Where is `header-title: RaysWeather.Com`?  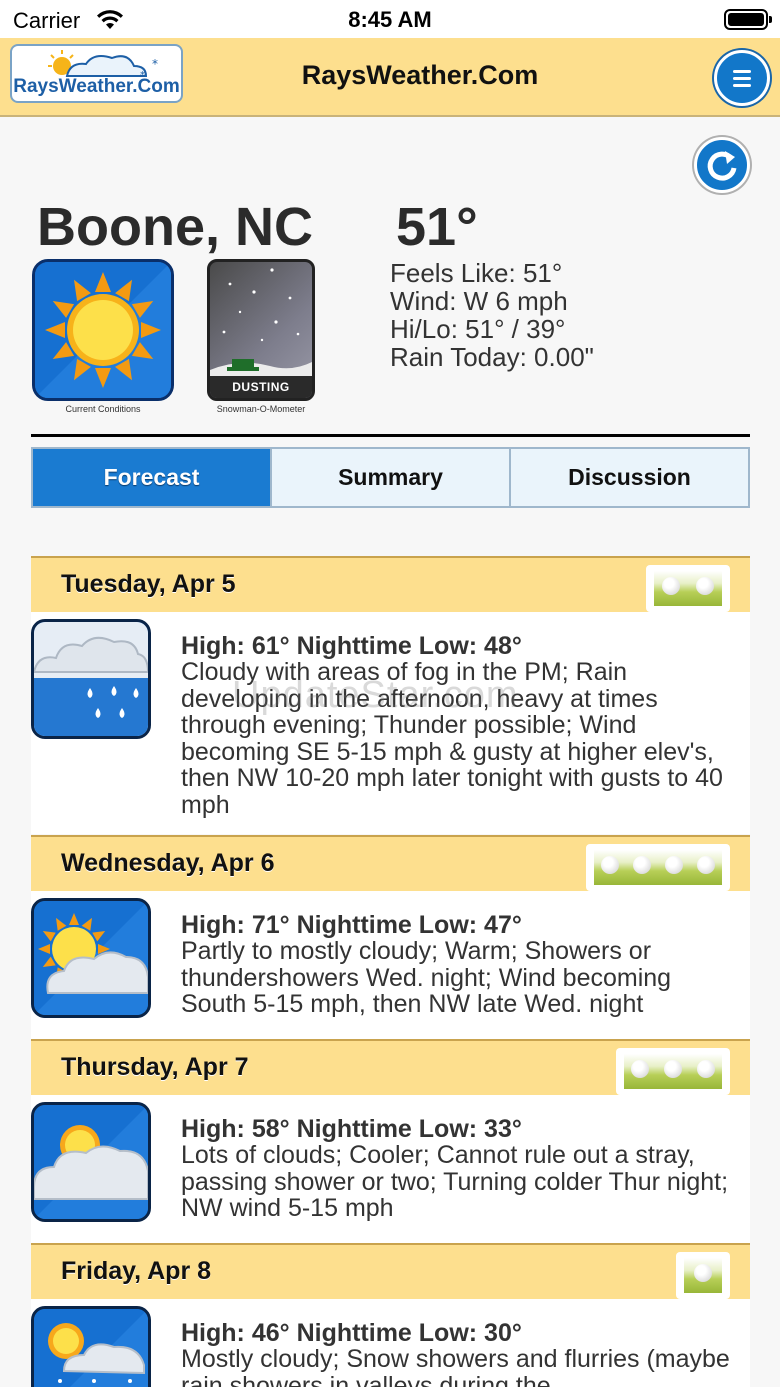 header-title: RaysWeather.Com is located at coordinates (420, 75).